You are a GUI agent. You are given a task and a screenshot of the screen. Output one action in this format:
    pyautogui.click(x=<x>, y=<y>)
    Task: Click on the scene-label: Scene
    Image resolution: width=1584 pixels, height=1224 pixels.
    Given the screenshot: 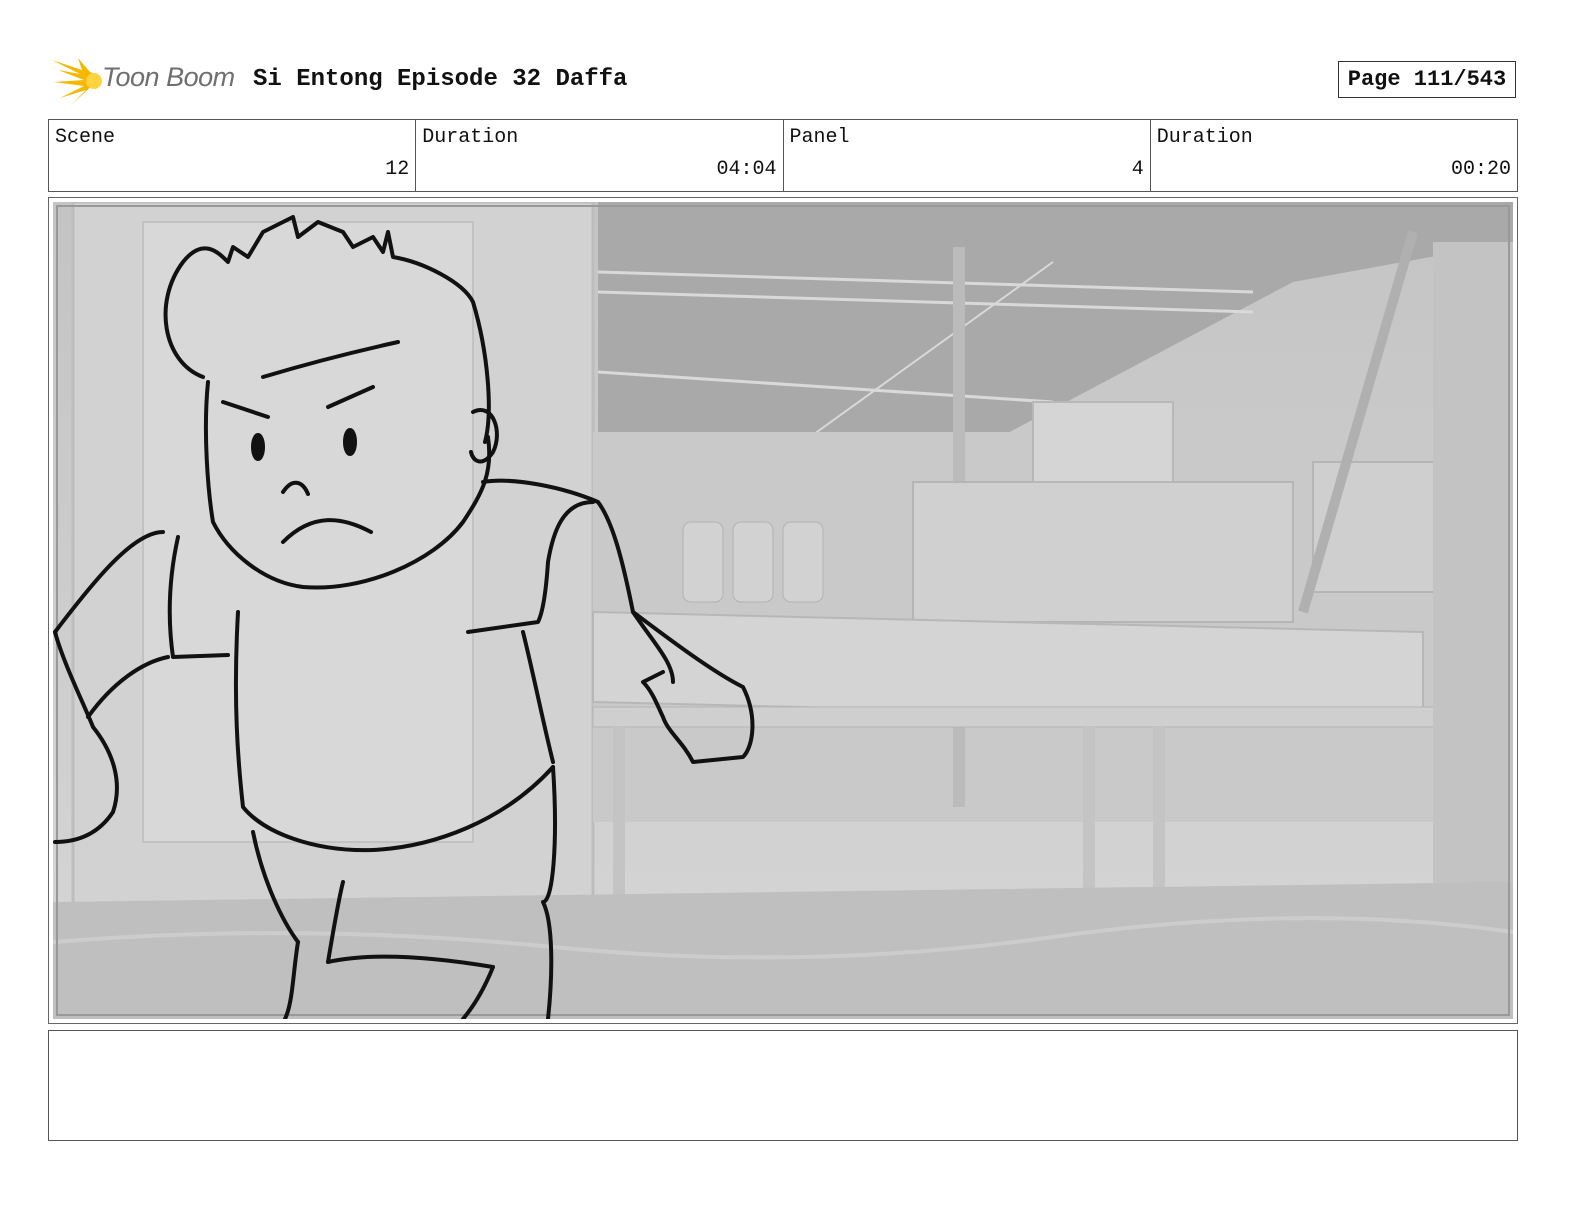 What is the action you would take?
    pyautogui.click(x=85, y=137)
    